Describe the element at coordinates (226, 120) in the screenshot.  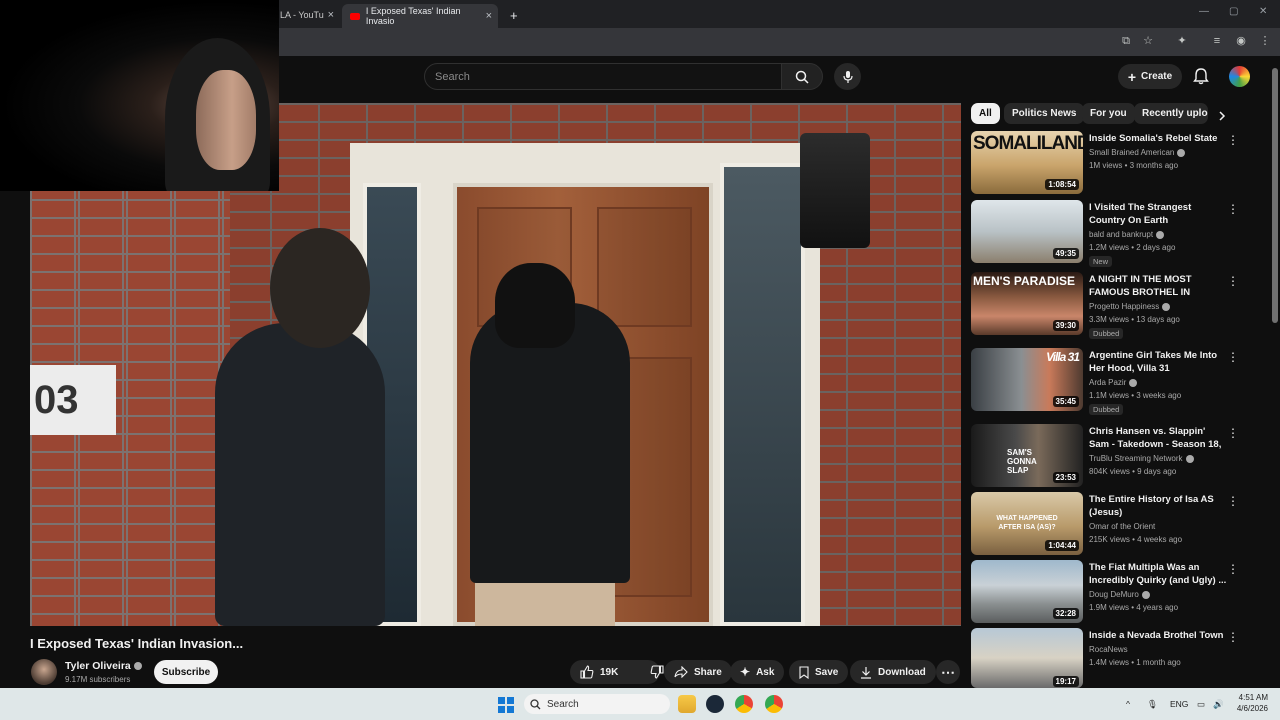
I see `webcam-person-face` at that location.